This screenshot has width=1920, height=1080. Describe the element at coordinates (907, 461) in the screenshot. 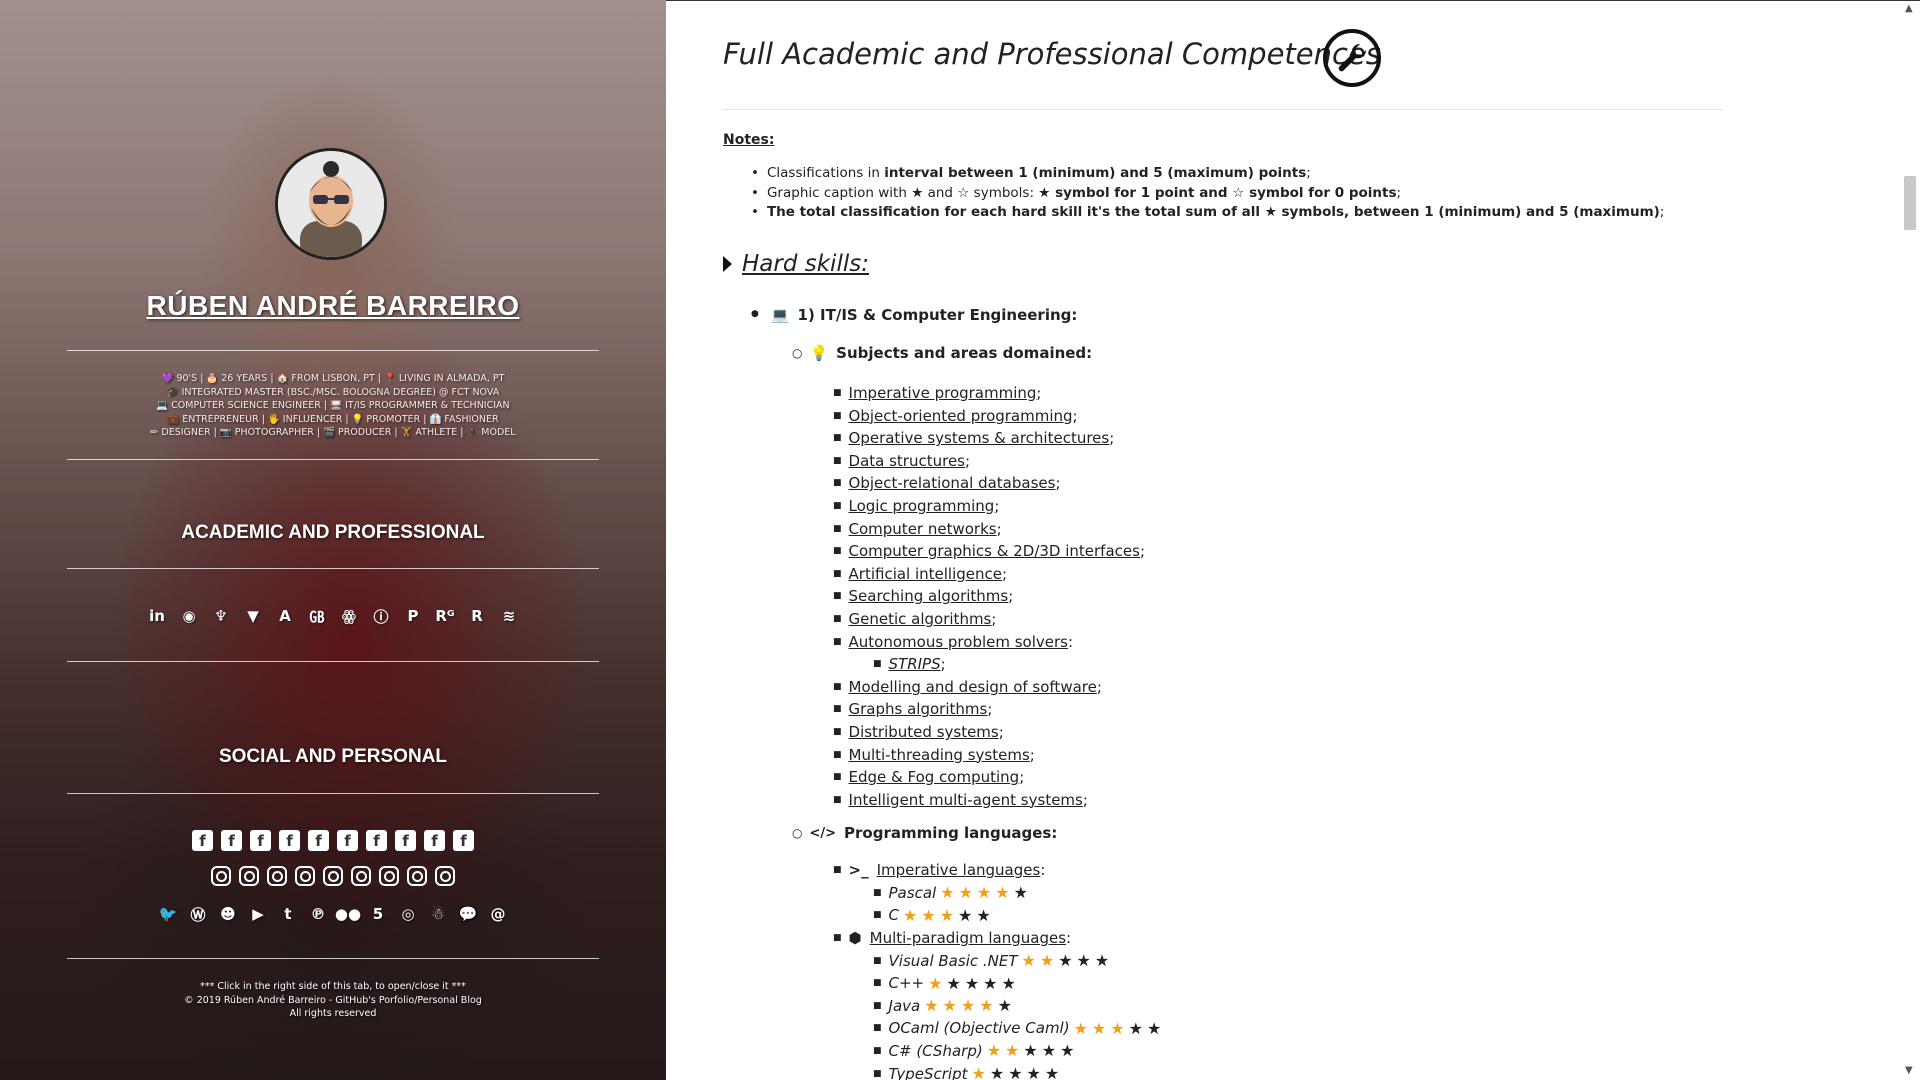

I see `subject-link: Data structures` at that location.